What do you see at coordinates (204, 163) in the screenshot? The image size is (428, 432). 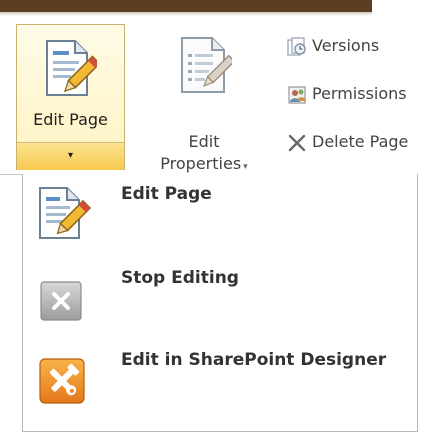 I see `edit-properties-label-line2: Properties ▾` at bounding box center [204, 163].